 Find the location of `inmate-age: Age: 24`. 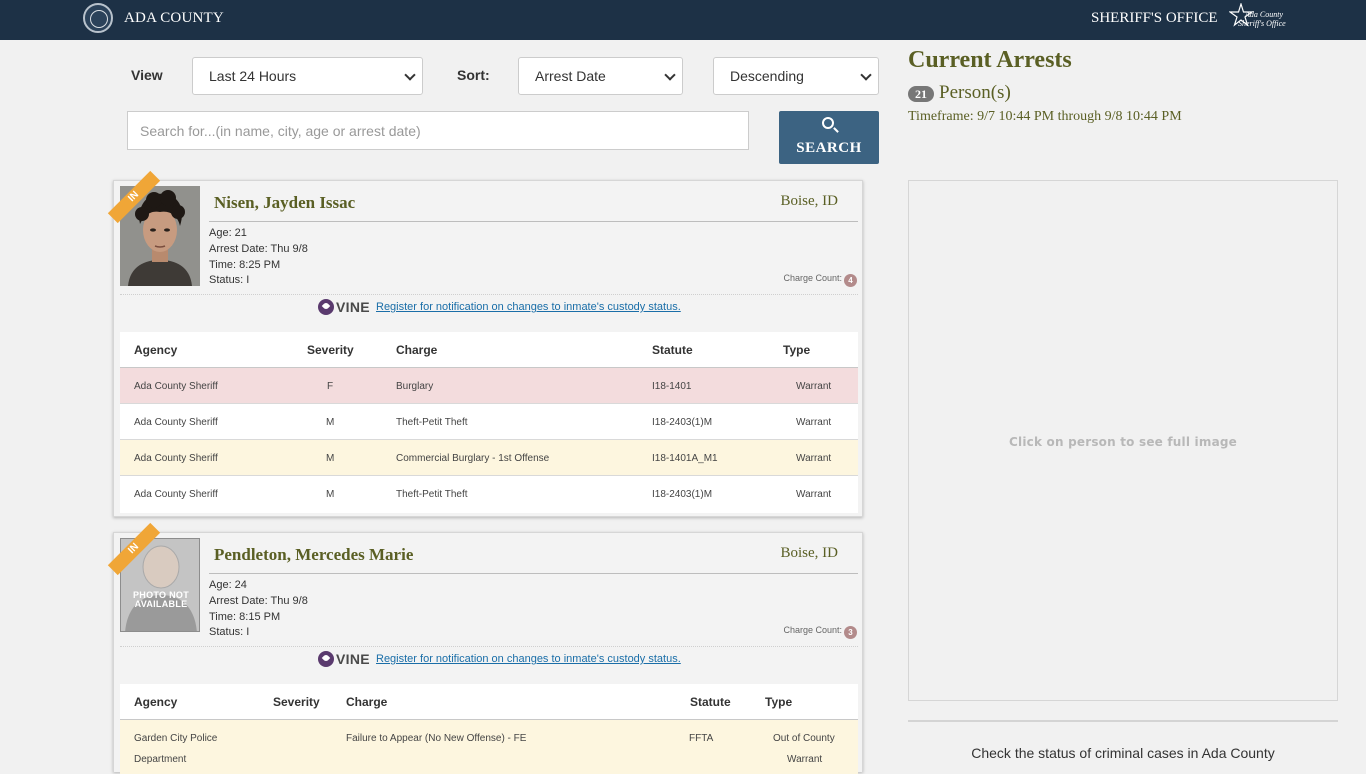

inmate-age: Age: 24 is located at coordinates (228, 585).